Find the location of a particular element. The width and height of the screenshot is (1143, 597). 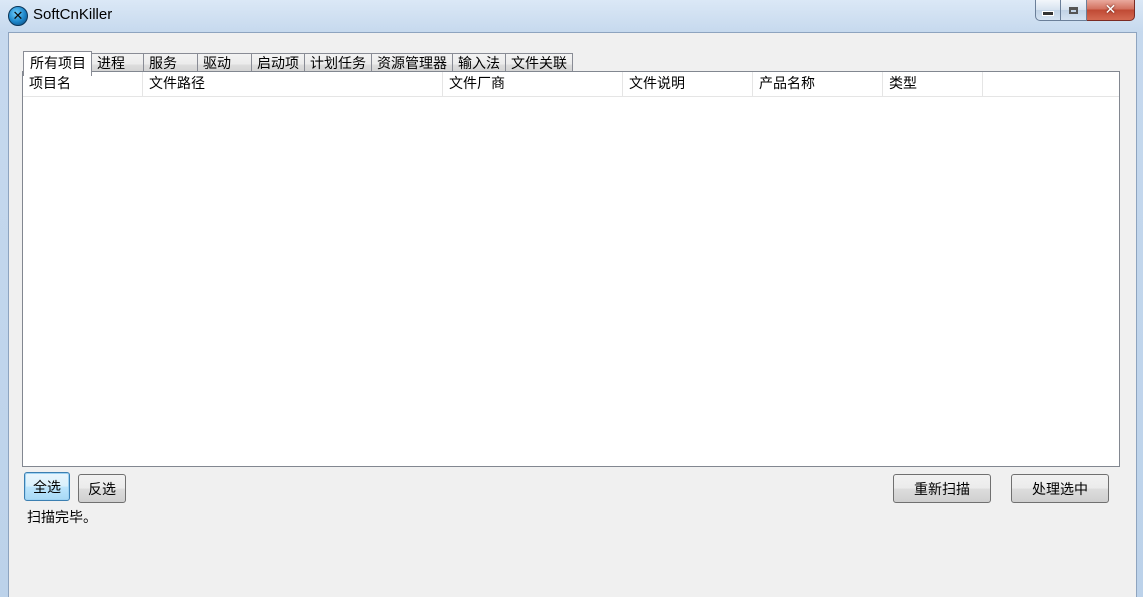

status-text: 扫描完毕。 is located at coordinates (62, 518).